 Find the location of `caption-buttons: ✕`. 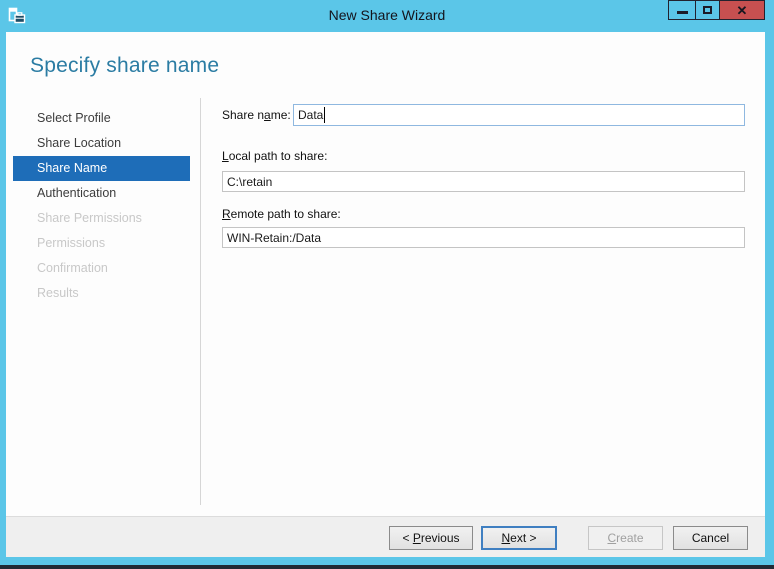

caption-buttons: ✕ is located at coordinates (716, 10).